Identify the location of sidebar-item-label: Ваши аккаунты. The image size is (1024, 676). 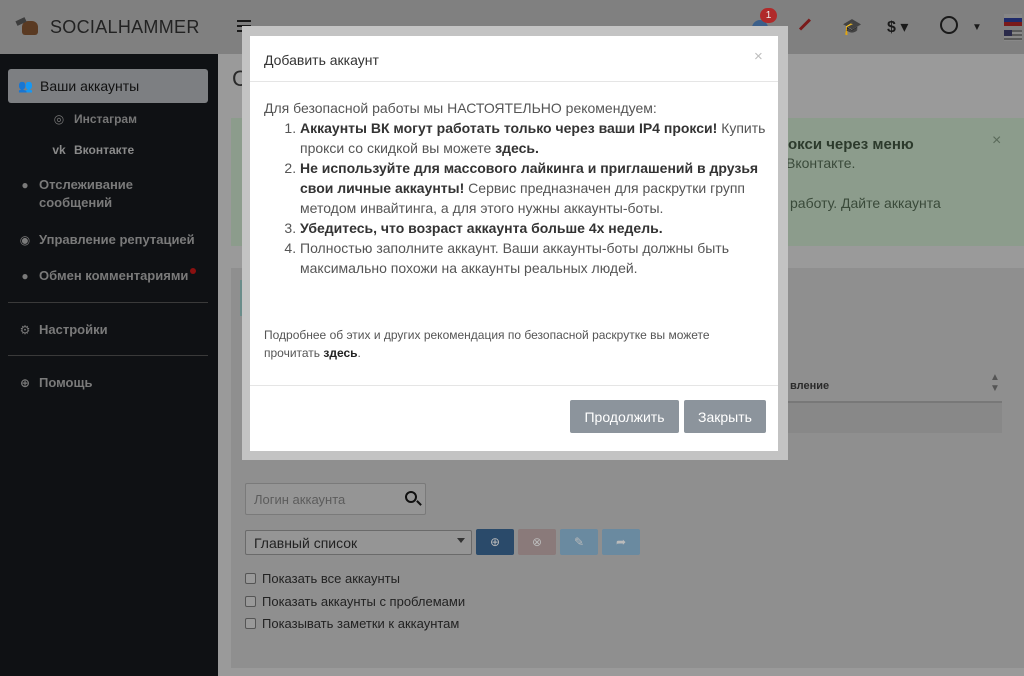
(90, 86).